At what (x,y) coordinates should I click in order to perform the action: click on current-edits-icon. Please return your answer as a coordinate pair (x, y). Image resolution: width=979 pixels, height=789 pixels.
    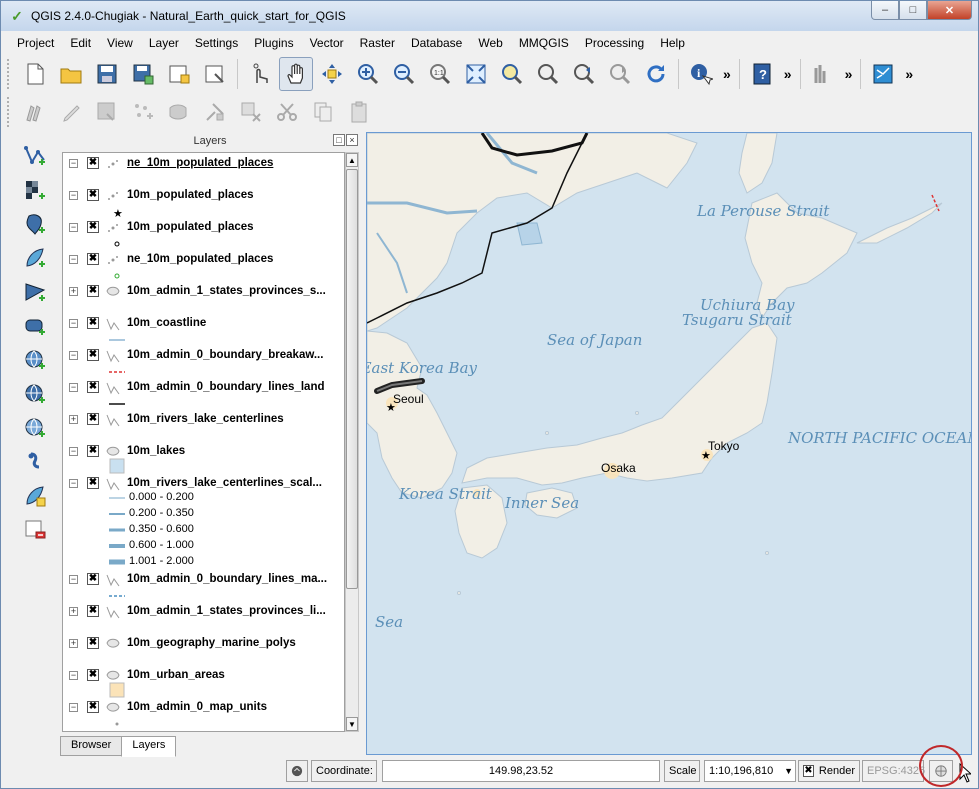
    Looking at the image, I should click on (35, 112).